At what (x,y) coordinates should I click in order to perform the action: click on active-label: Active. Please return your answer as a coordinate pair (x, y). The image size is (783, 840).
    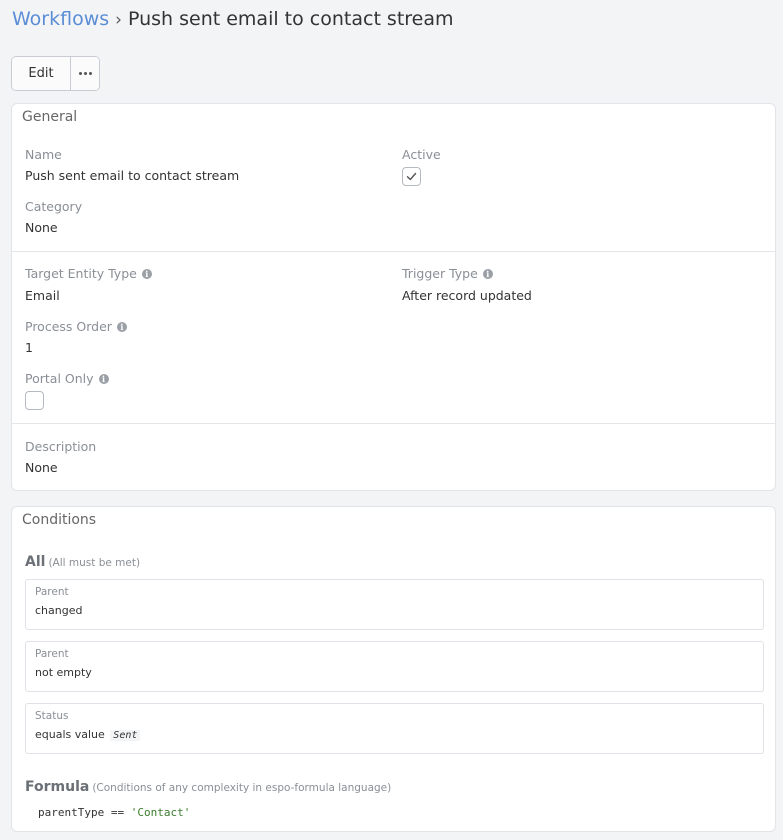
    Looking at the image, I should click on (421, 154).